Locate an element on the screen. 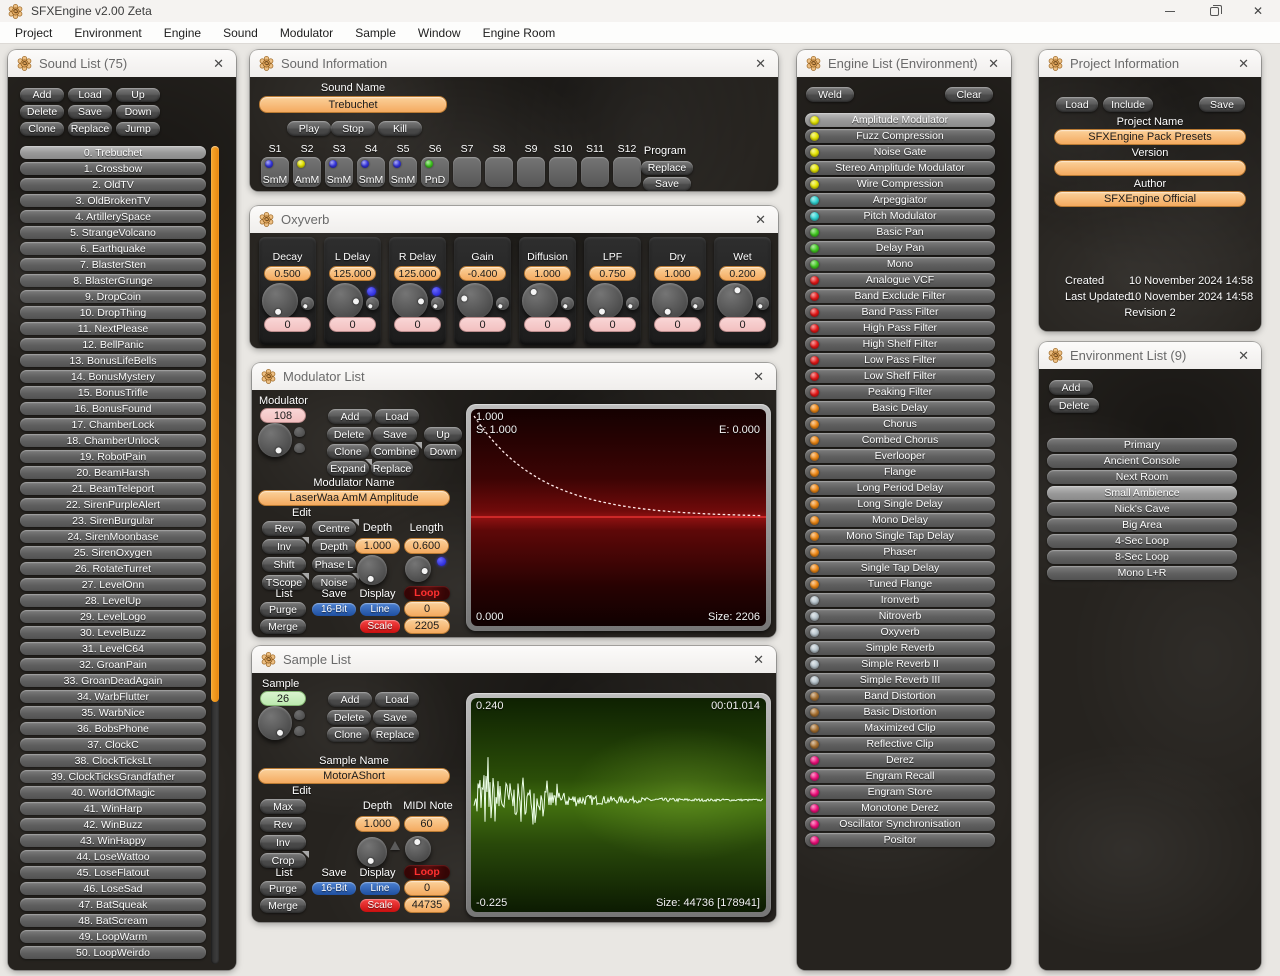 This screenshot has height=976, width=1280. depth-field: 1.000 is located at coordinates (377, 824).